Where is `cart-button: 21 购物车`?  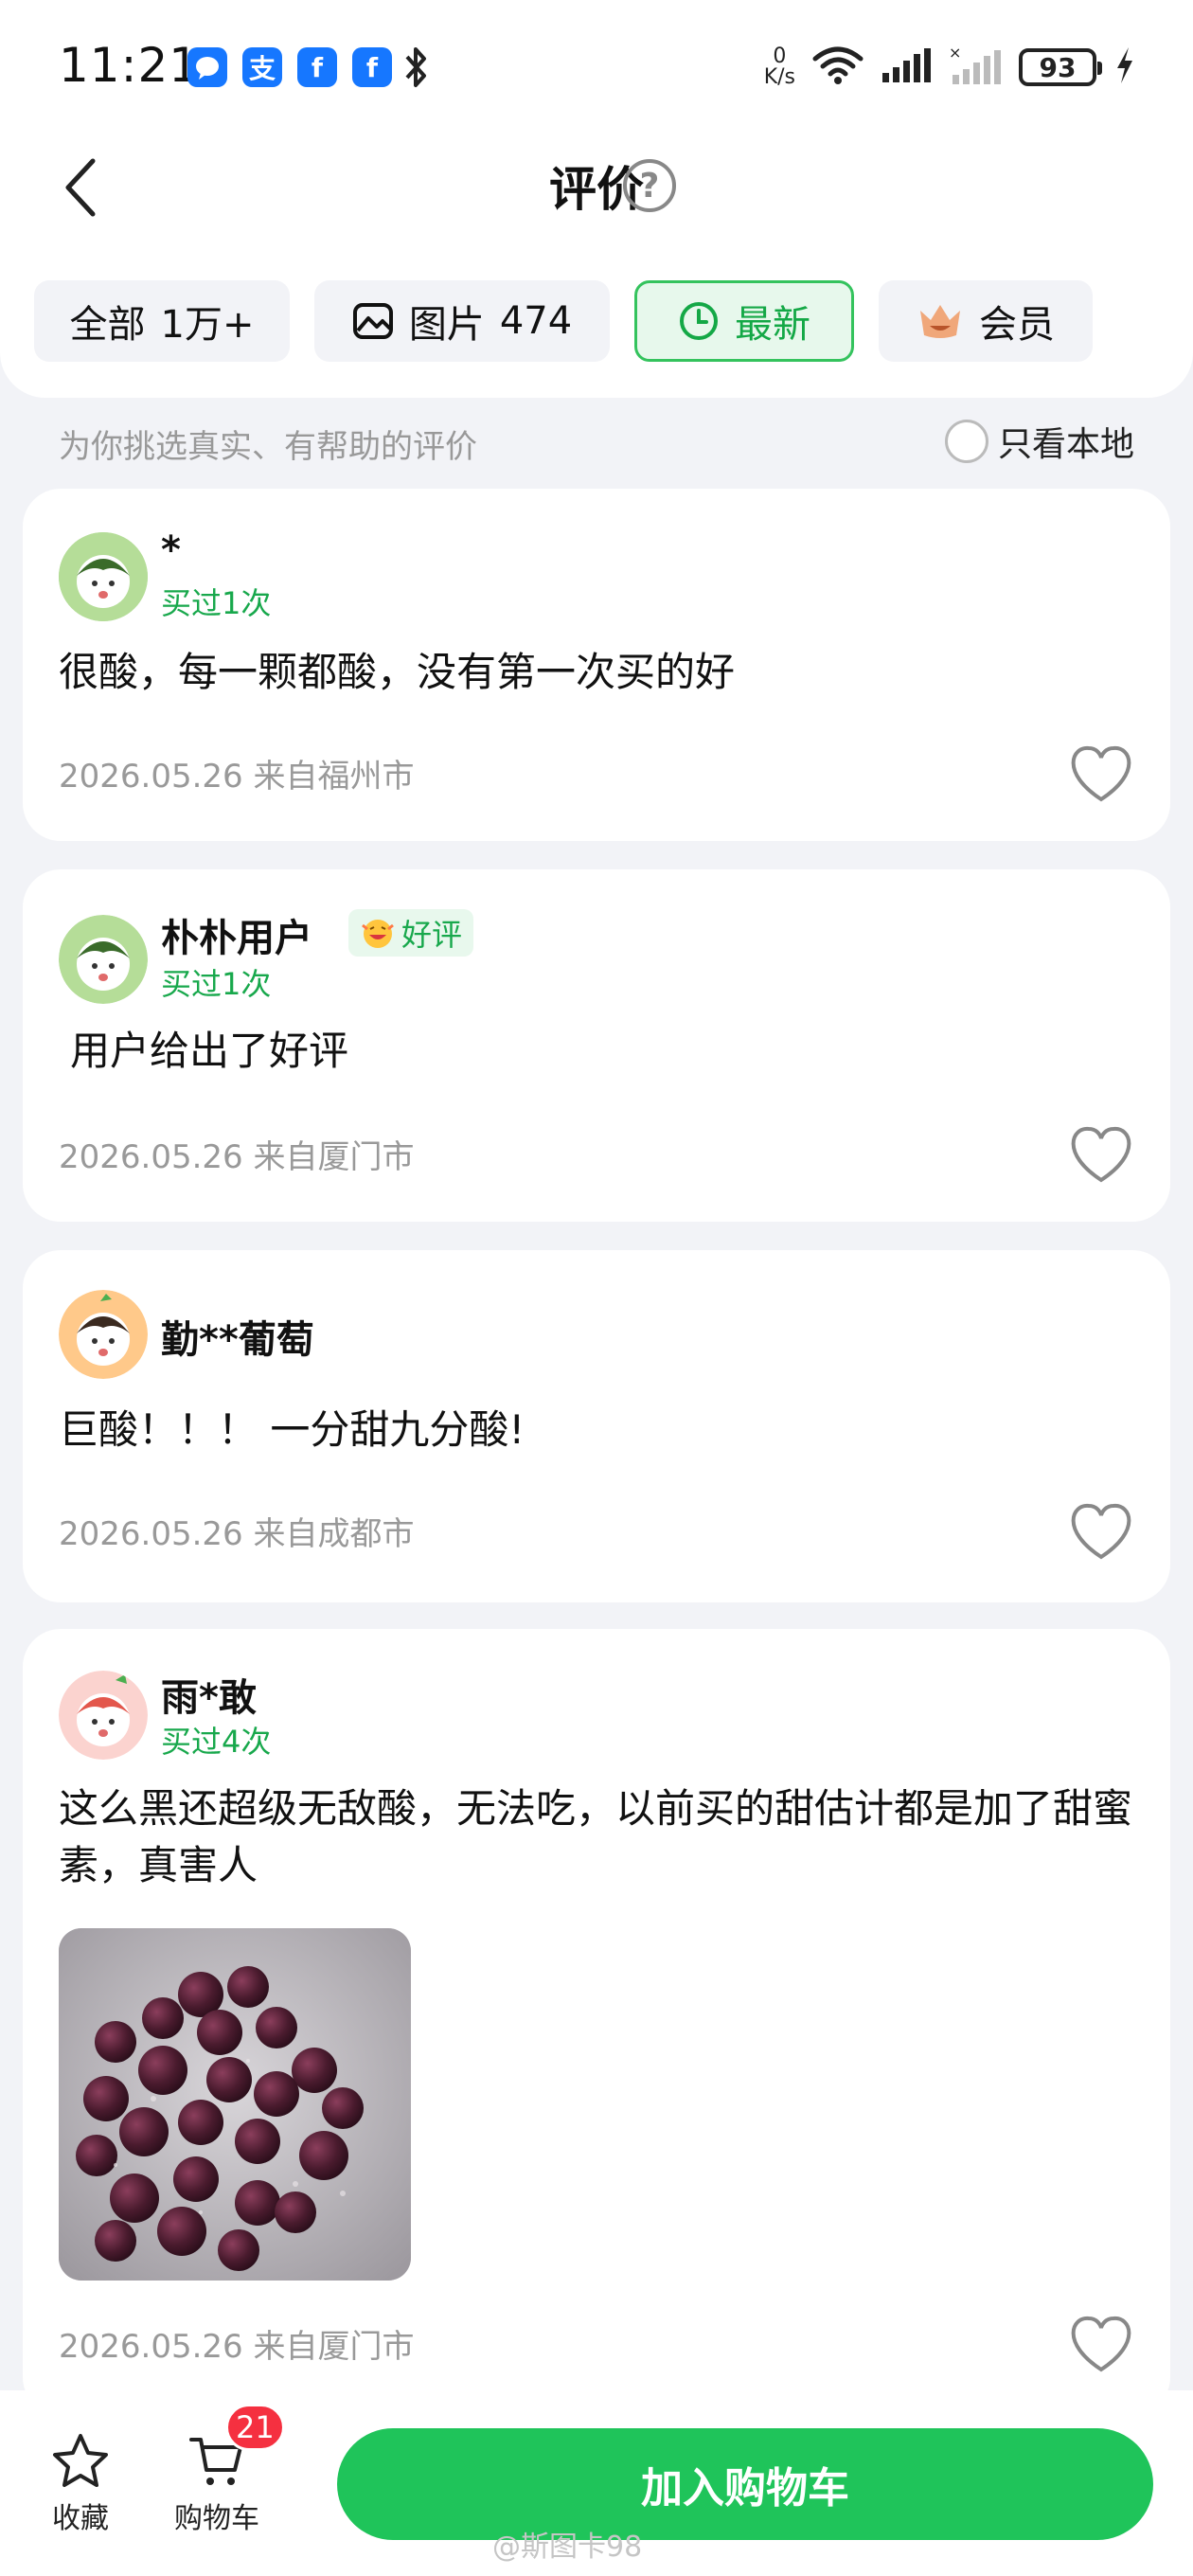
cart-button: 21 购物车 is located at coordinates (225, 2470).